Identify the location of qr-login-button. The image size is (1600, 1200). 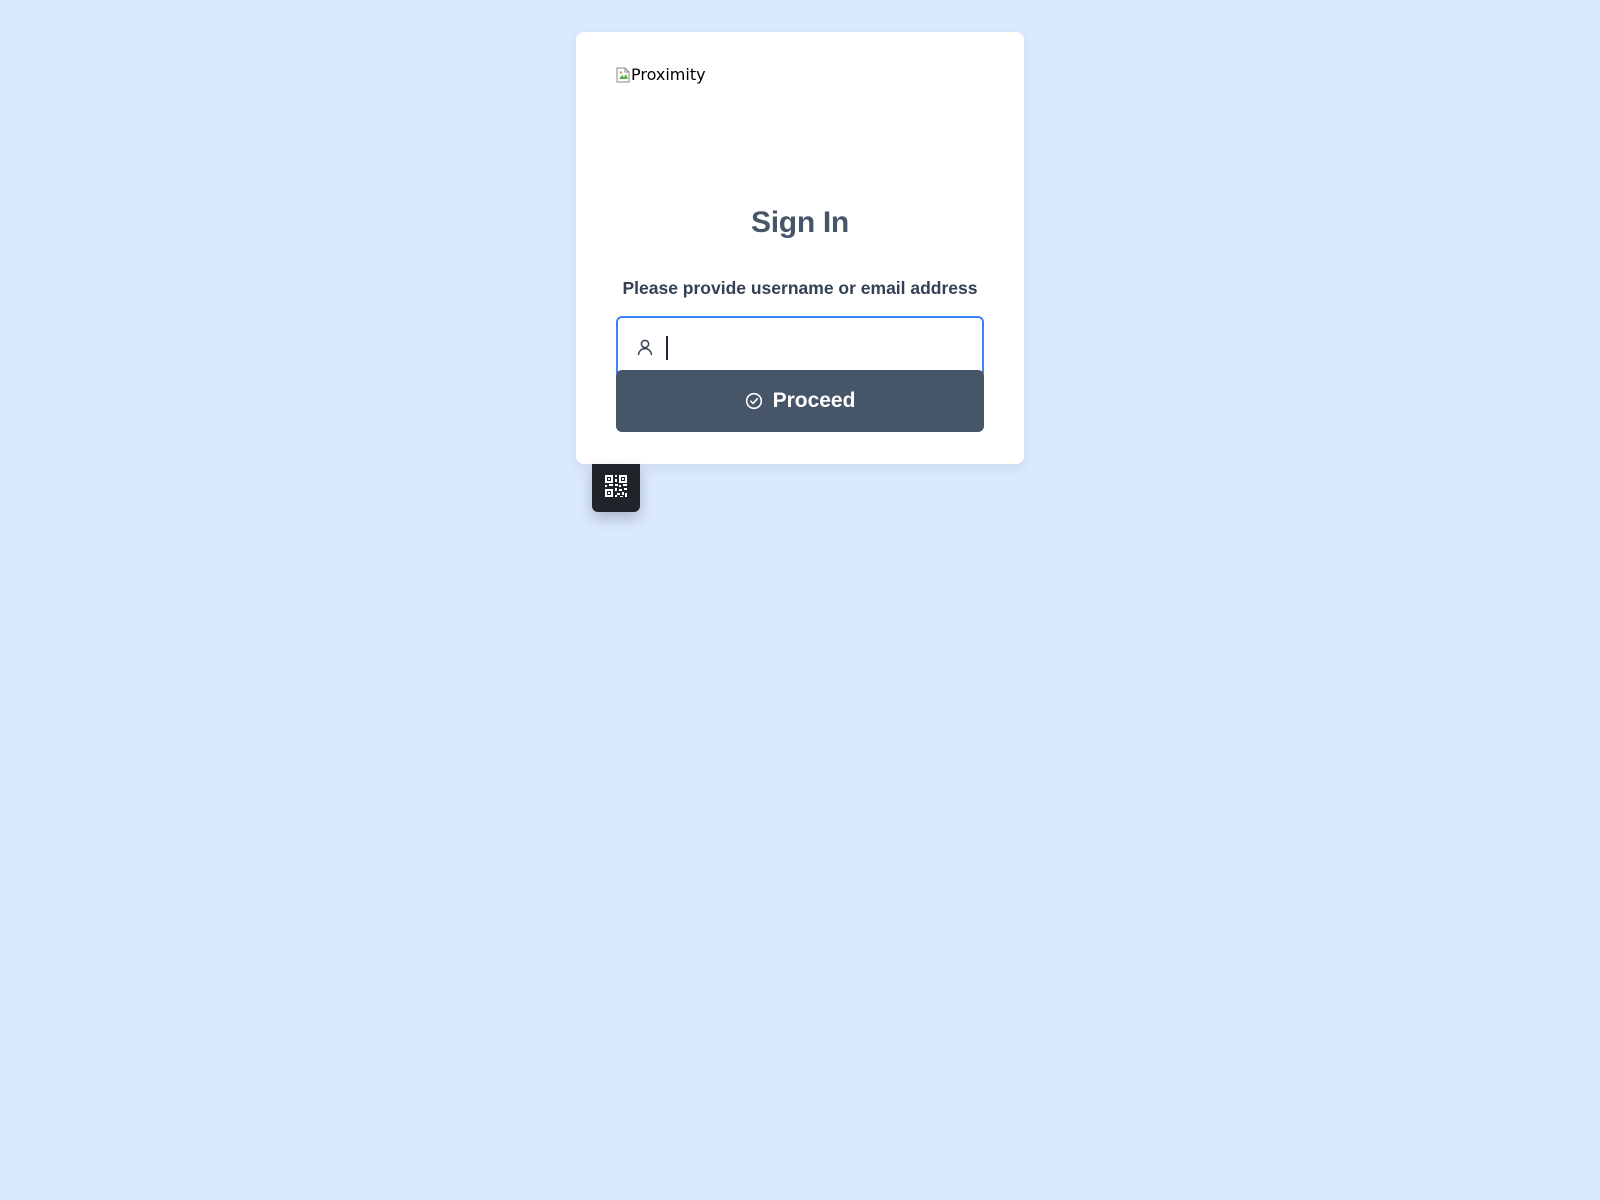
(616, 488).